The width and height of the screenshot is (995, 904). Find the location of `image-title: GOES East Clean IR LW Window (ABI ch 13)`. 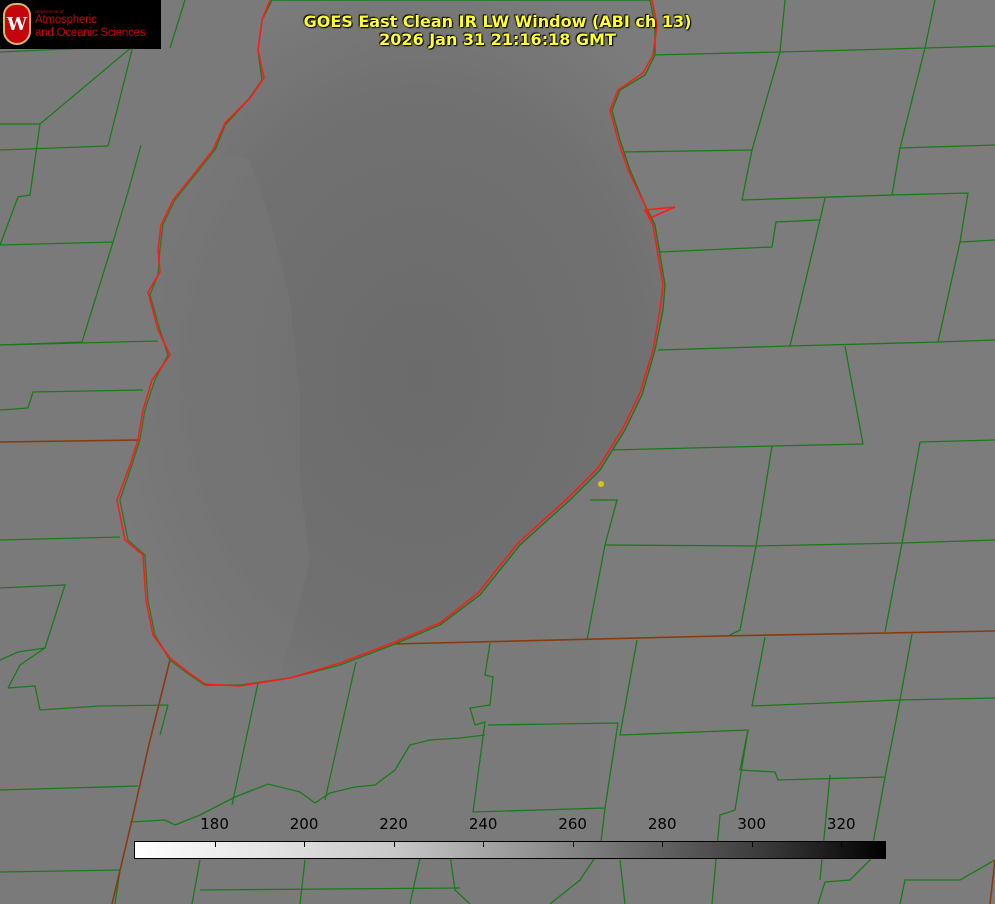

image-title: GOES East Clean IR LW Window (ABI ch 13) is located at coordinates (497, 21).